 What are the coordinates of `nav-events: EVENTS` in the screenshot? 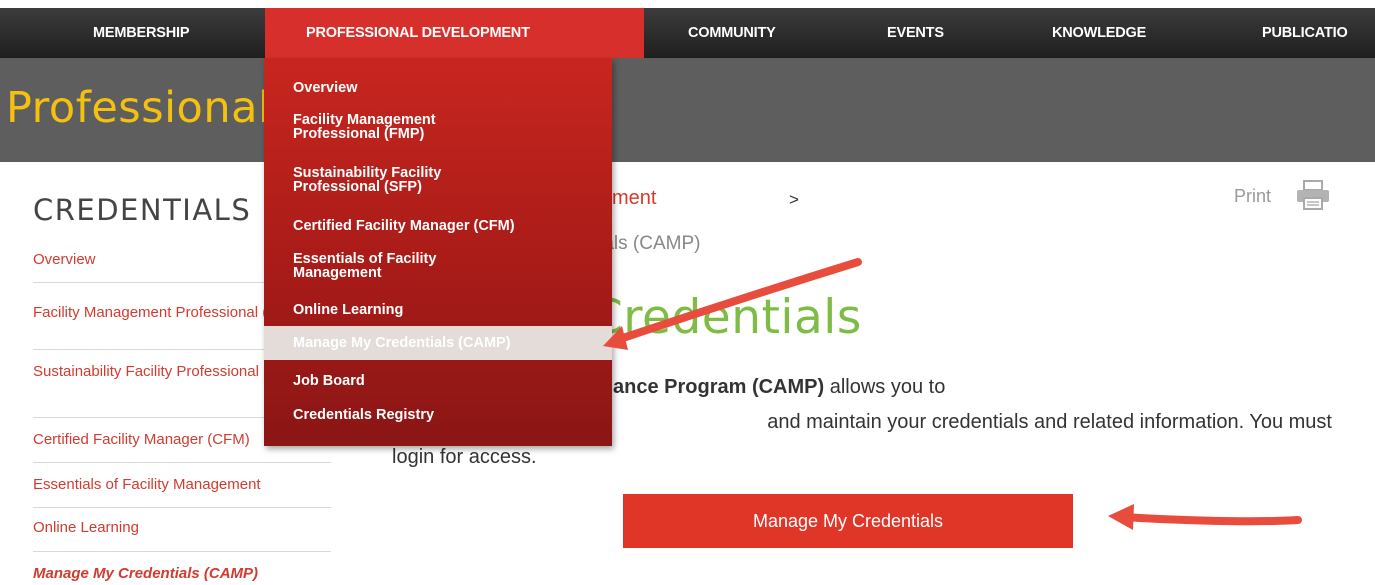 It's located at (915, 33).